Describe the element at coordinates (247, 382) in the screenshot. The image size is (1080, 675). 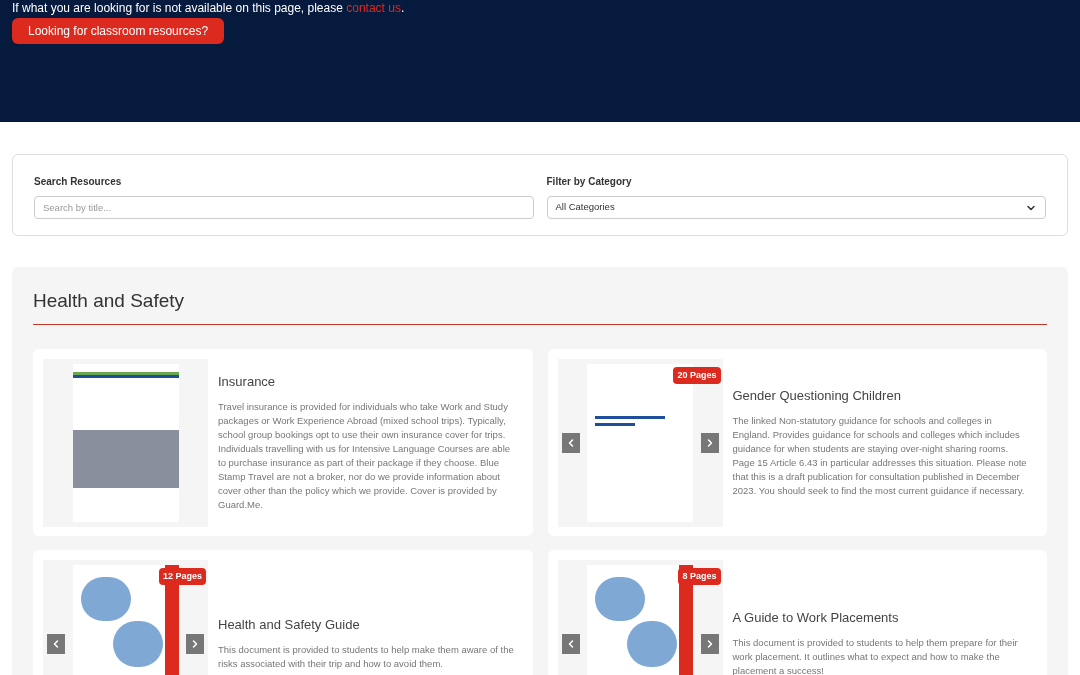
I see `resource-title: Insurance` at that location.